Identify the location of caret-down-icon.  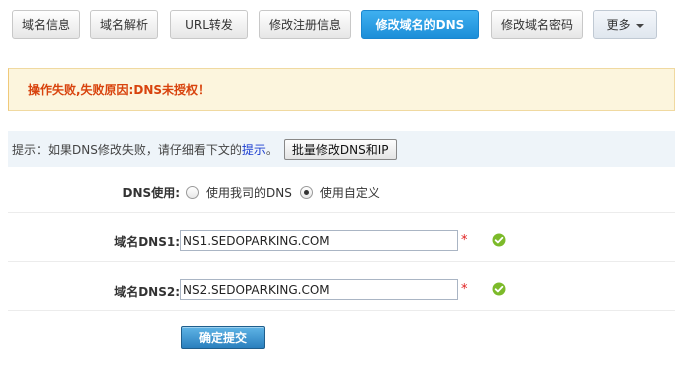
(639, 25).